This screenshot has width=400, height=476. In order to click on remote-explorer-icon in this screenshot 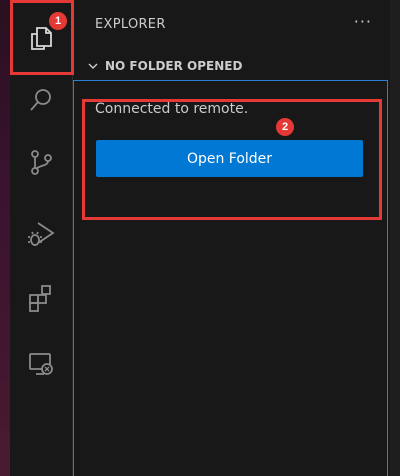, I will do `click(41, 364)`.